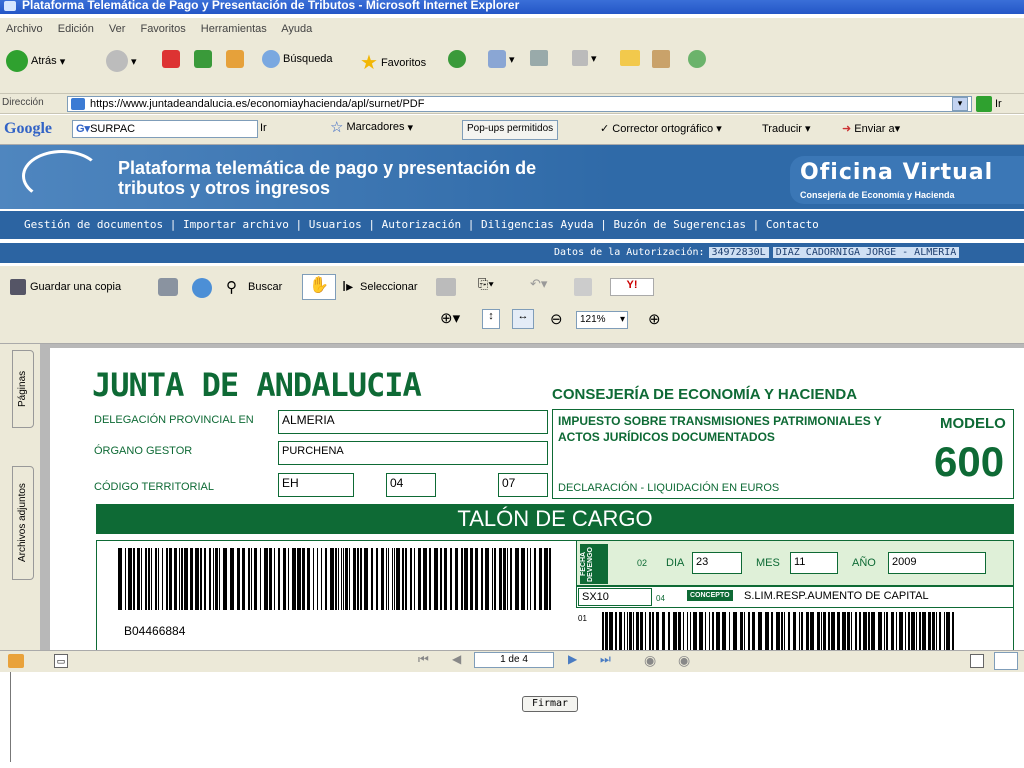 The width and height of the screenshot is (1024, 768). Describe the element at coordinates (335, 224) in the screenshot. I see `nav-usuarios: Usuarios` at that location.